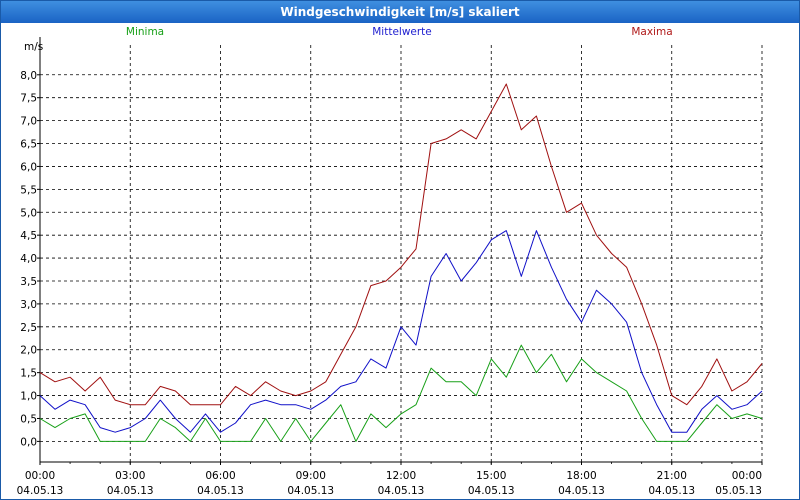 The image size is (800, 500). Describe the element at coordinates (28, 419) in the screenshot. I see `y-tick-label: 0,5` at that location.